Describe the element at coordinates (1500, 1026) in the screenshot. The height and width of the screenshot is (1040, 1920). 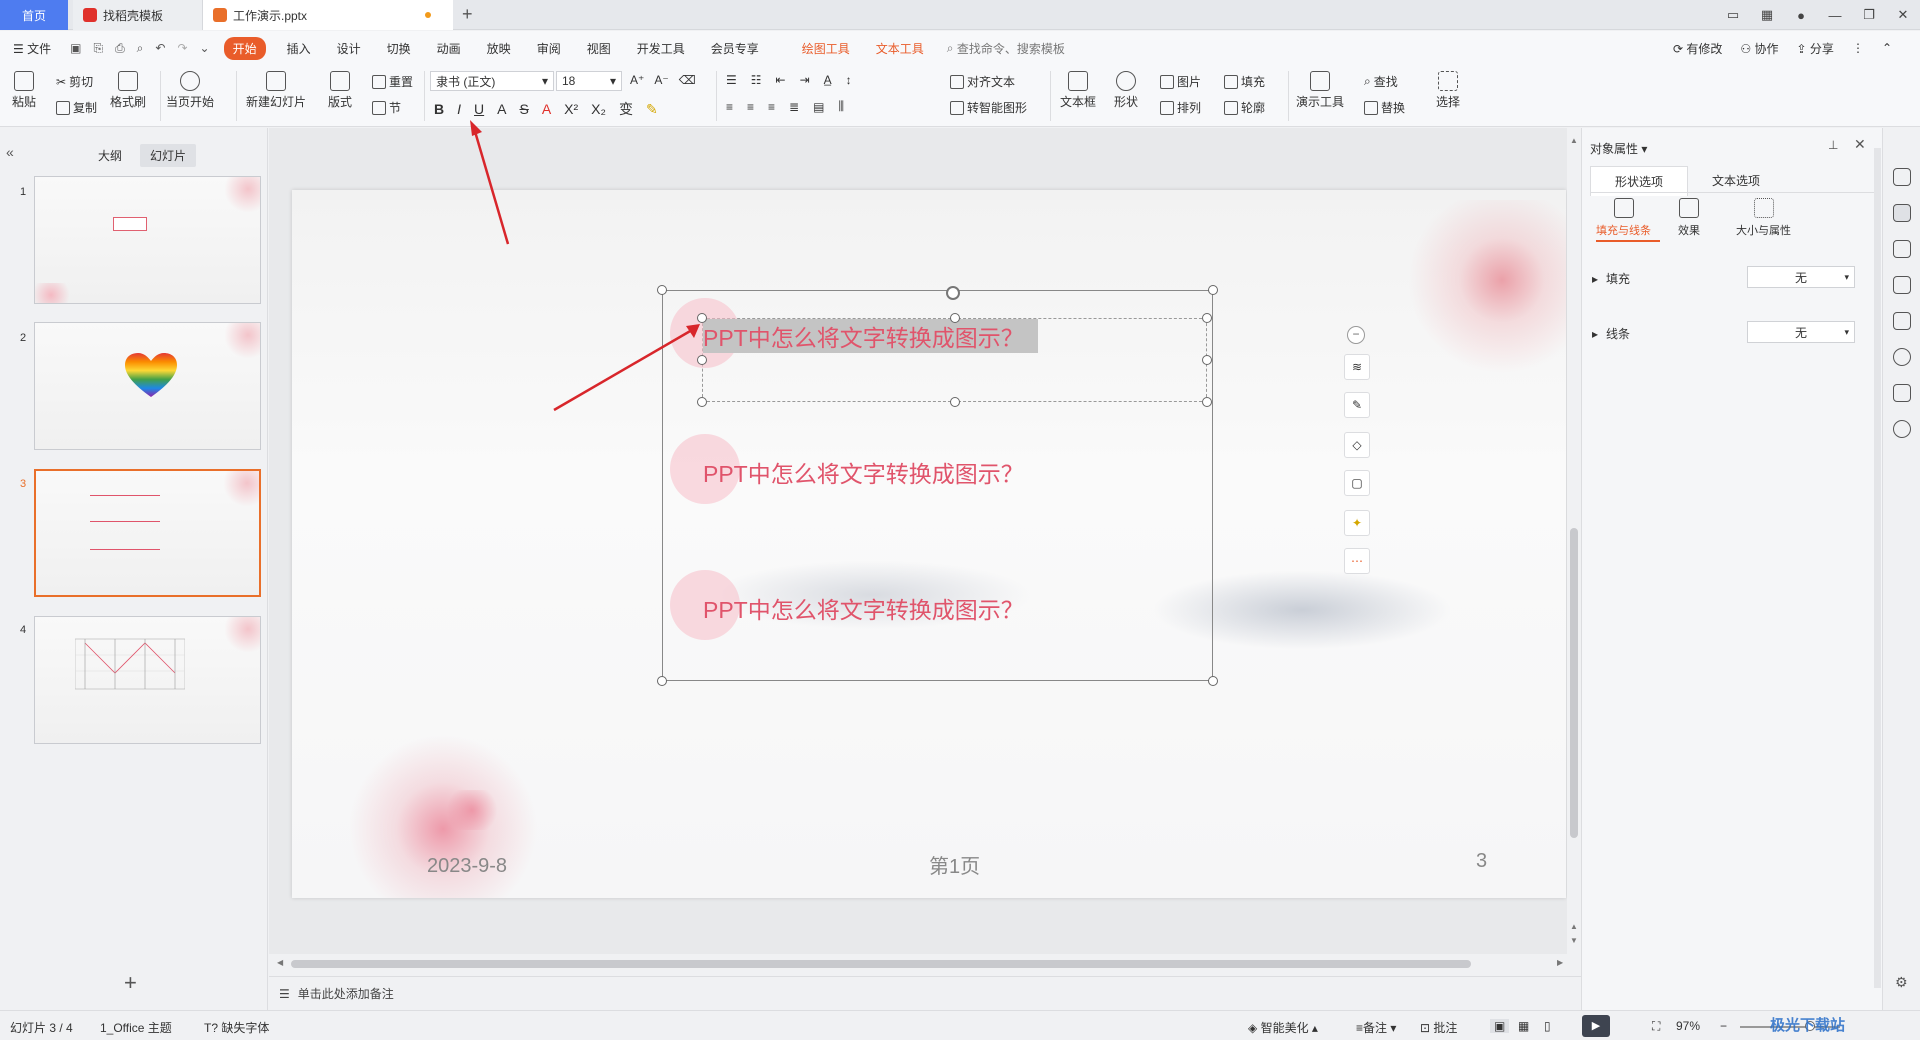
I see `normal-view-icon: ▣` at that location.